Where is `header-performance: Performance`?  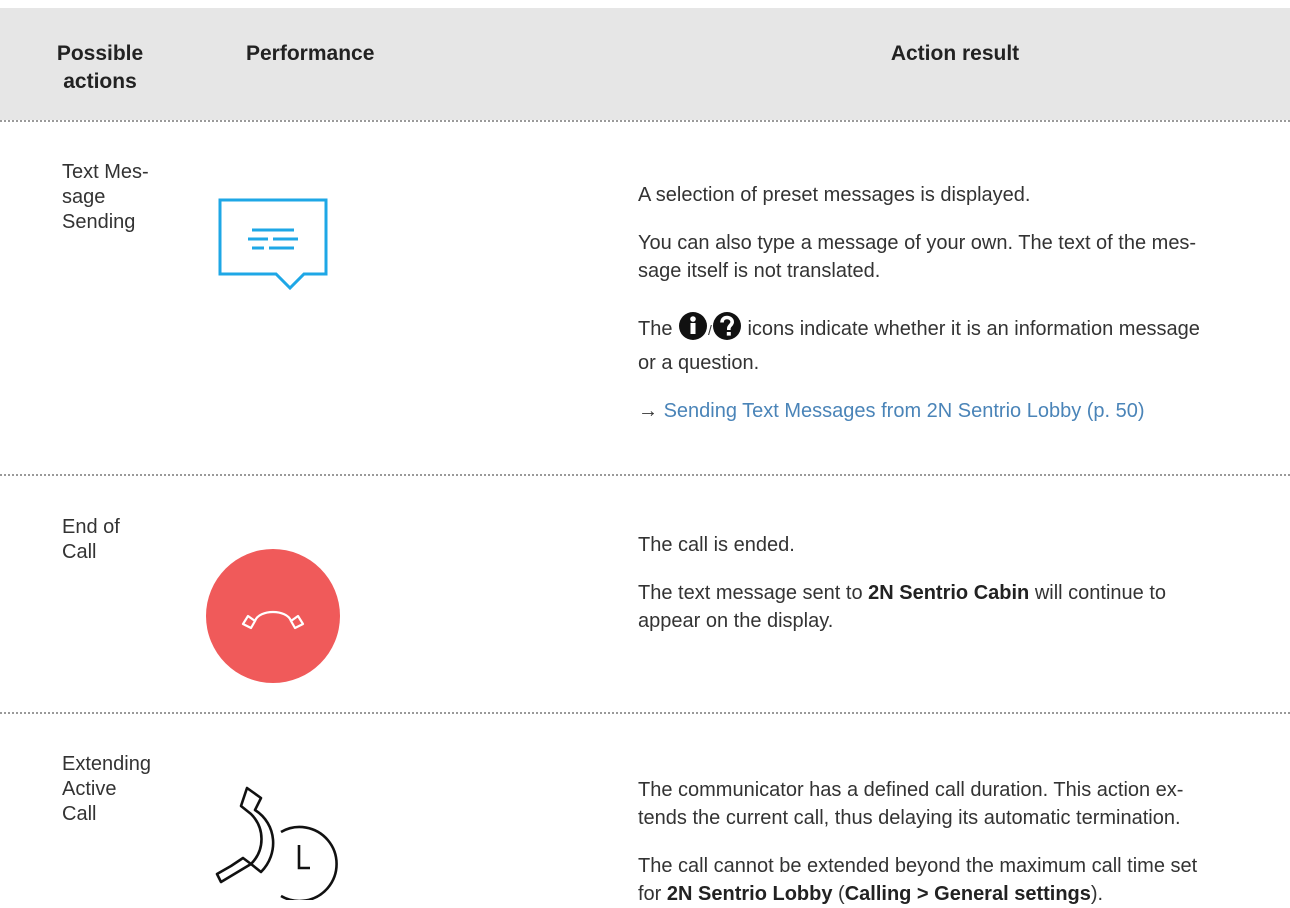
header-performance: Performance is located at coordinates (310, 53).